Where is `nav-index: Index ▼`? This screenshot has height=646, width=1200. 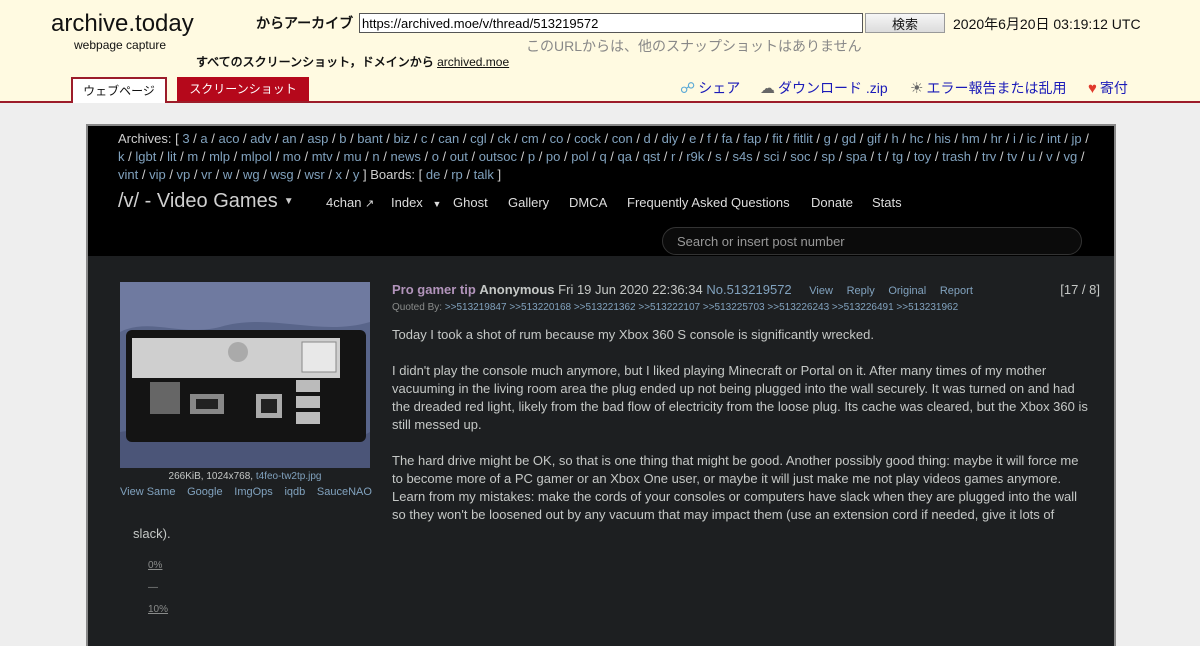
nav-index: Index ▼ is located at coordinates (416, 202).